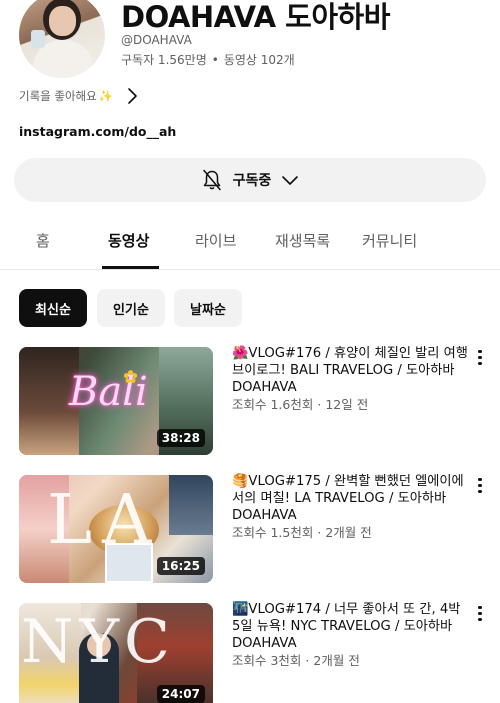 This screenshot has height=703, width=500. Describe the element at coordinates (273, 532) in the screenshot. I see `view-count: 조회수 1.5천회` at that location.